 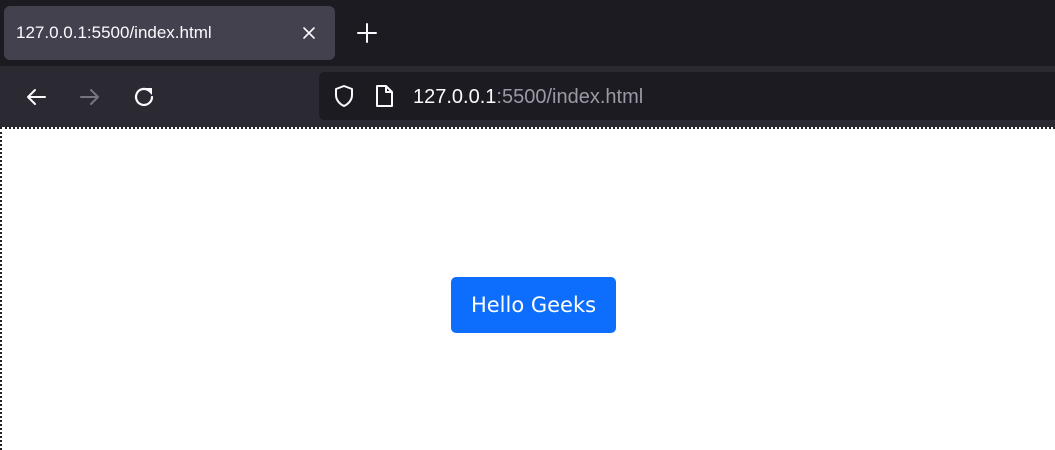 I want to click on tab-active: 127.0.0.1:5500/index.html, so click(x=169, y=33).